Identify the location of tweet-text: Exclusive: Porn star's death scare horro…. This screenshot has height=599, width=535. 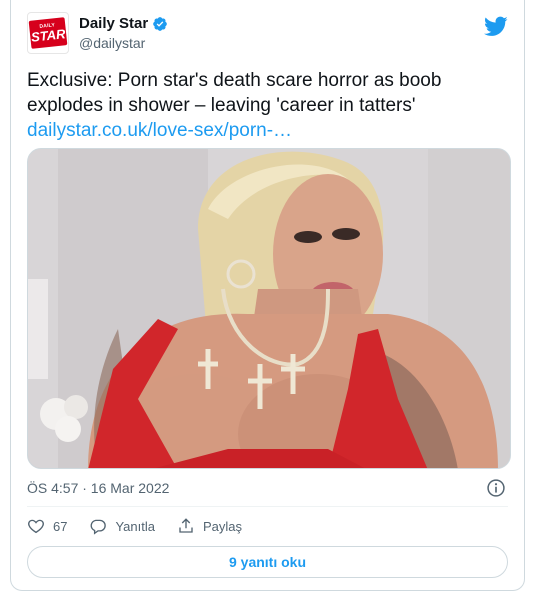
(271, 105).